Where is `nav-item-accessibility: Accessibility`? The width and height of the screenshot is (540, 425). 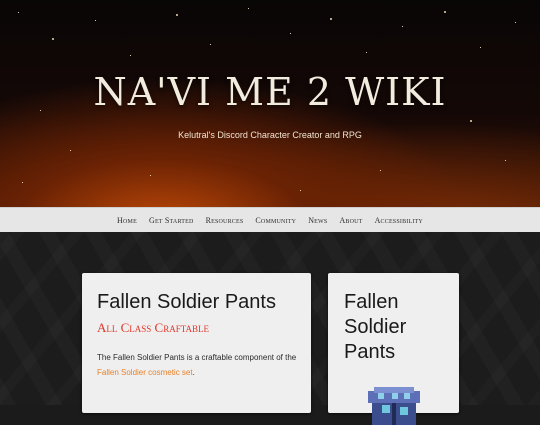 nav-item-accessibility: Accessibility is located at coordinates (399, 220).